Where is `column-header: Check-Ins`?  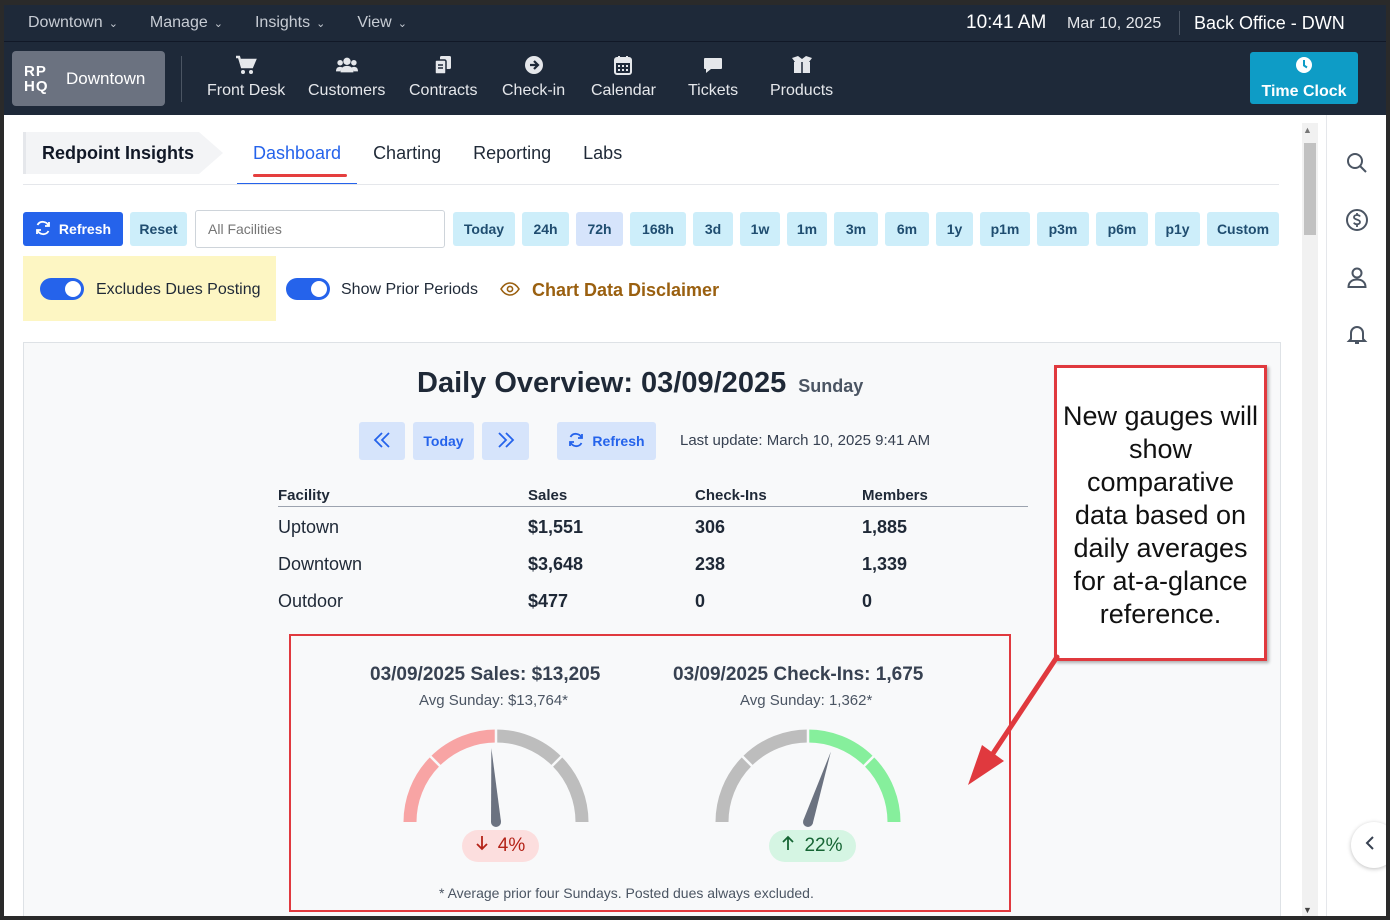
column-header: Check-Ins is located at coordinates (731, 495).